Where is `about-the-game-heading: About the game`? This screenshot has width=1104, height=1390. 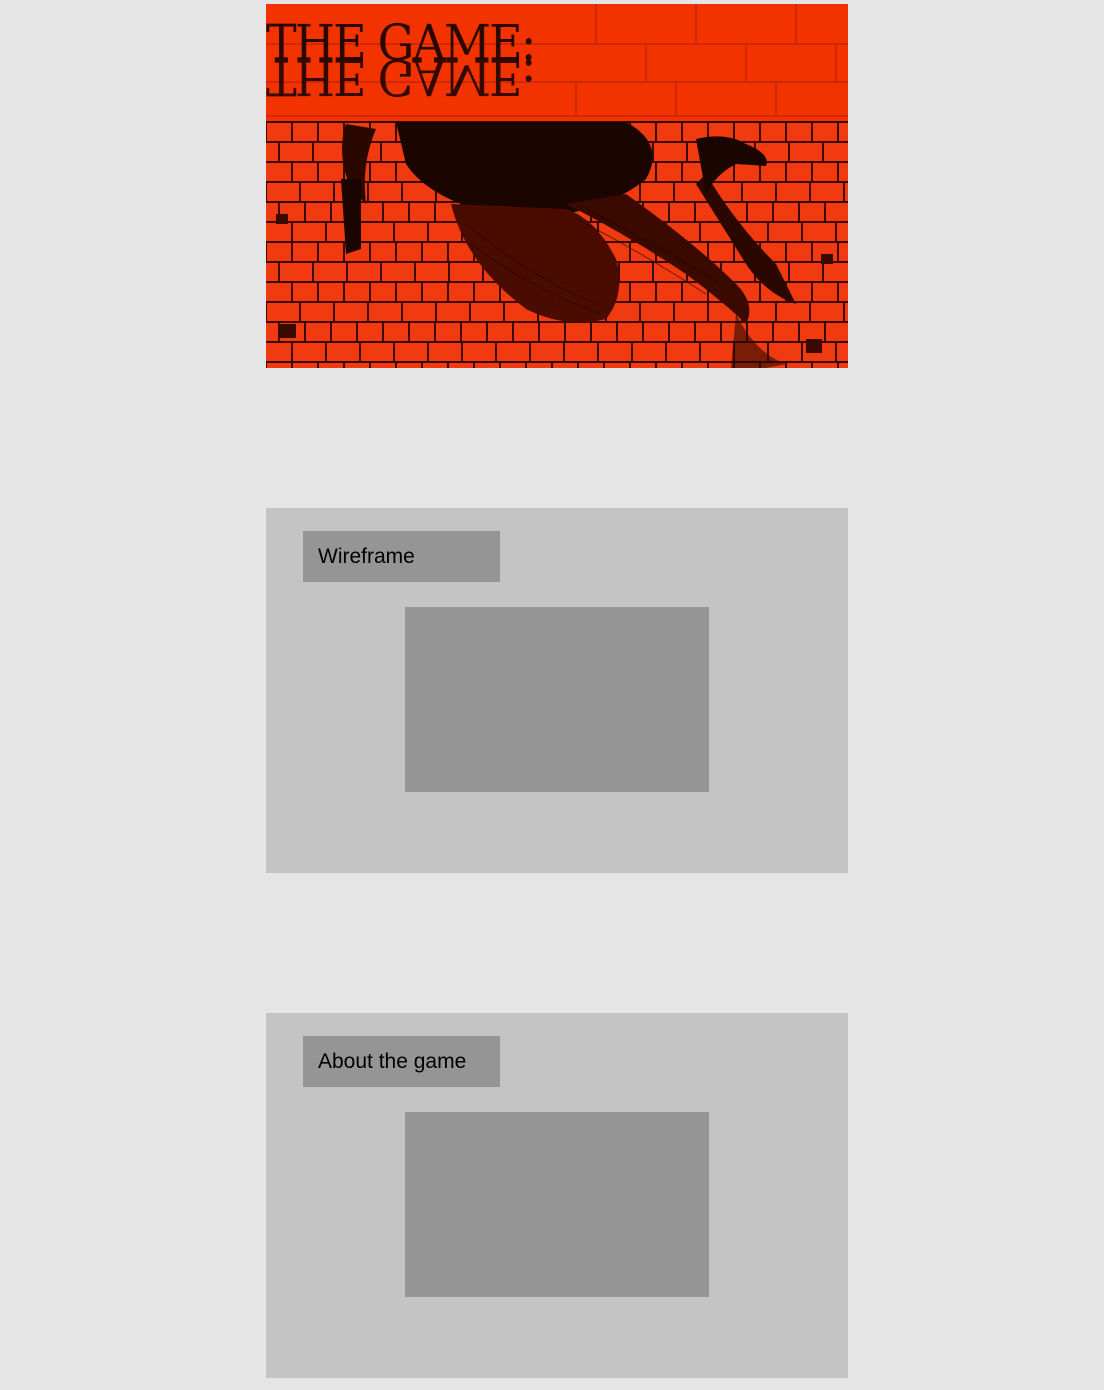
about-the-game-heading: About the game is located at coordinates (401, 1061).